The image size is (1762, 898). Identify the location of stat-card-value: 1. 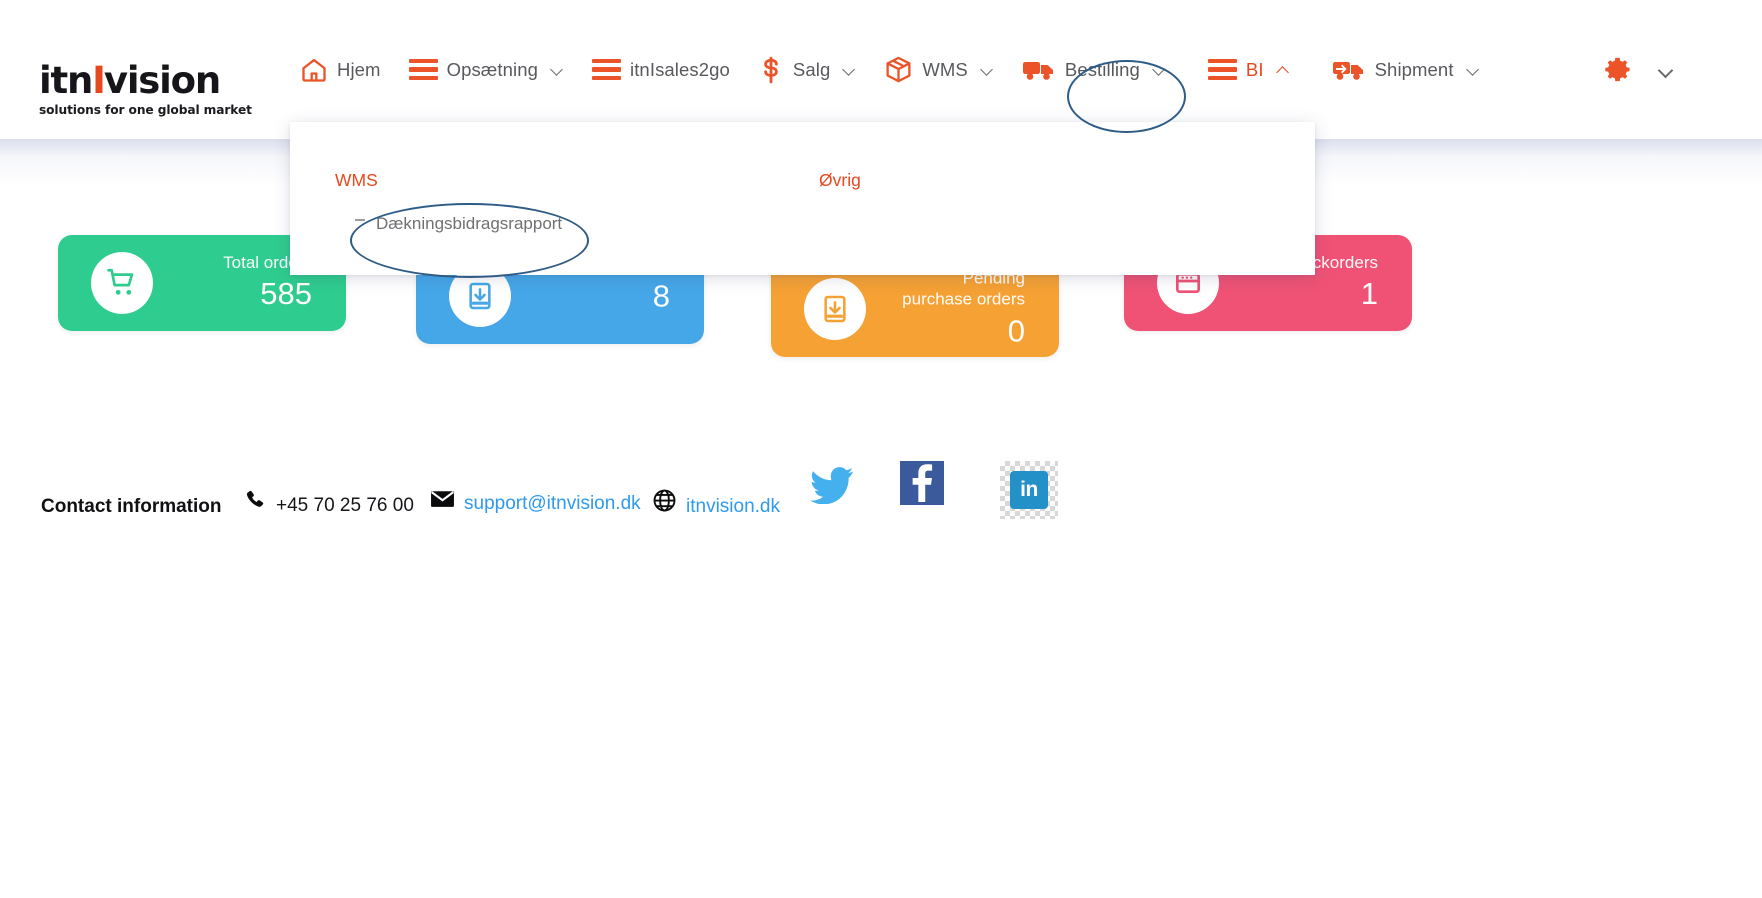
(1369, 294).